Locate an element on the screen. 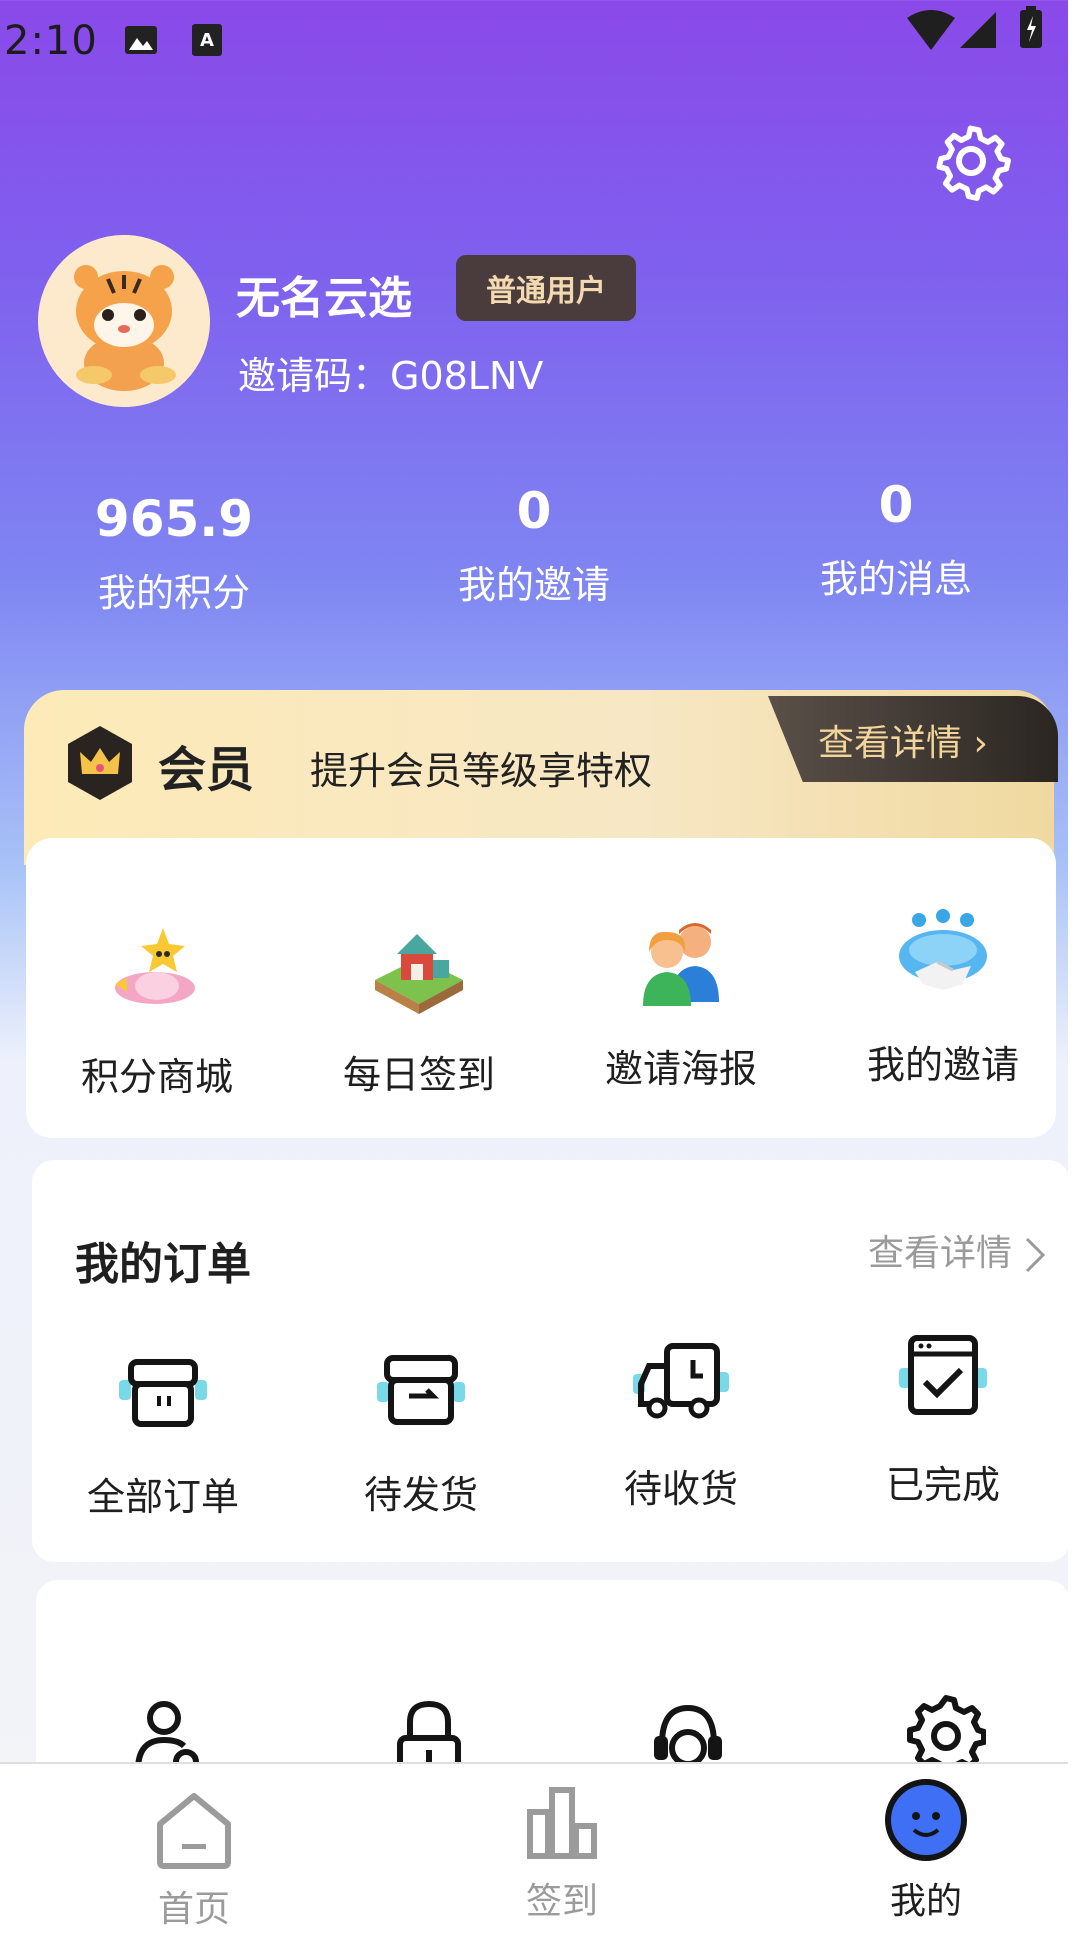 The image size is (1087, 1933). avatar is located at coordinates (124, 321).